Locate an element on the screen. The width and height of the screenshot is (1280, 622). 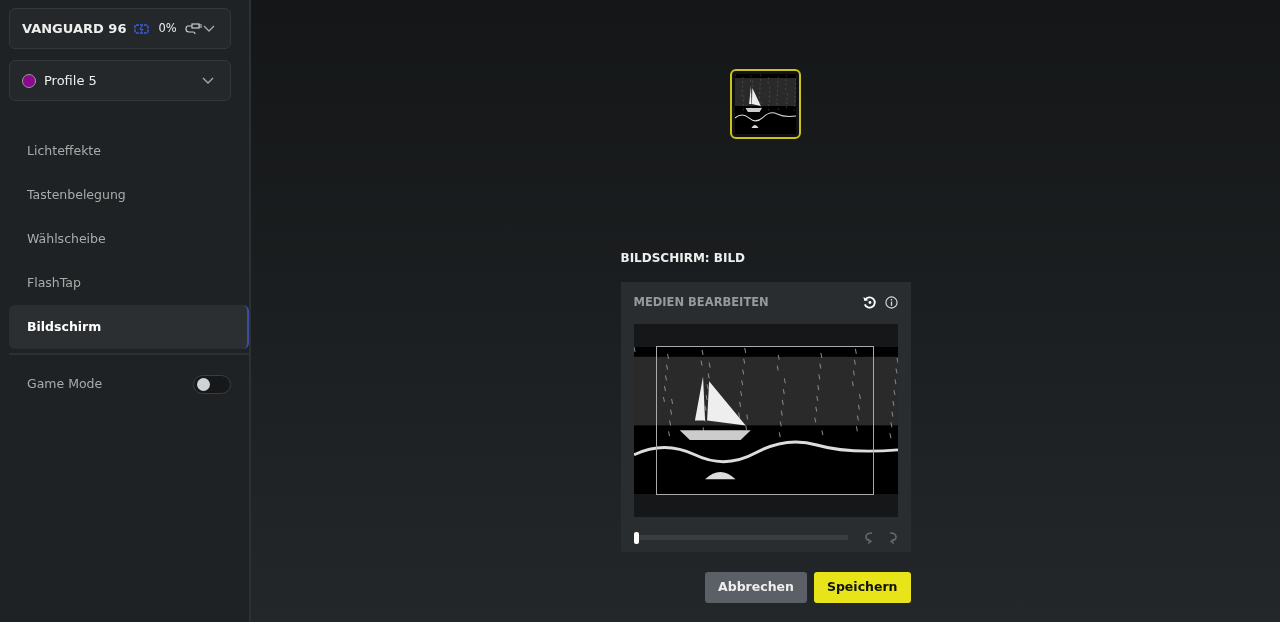
sidebar-item: Wählscheibe is located at coordinates (129, 239).